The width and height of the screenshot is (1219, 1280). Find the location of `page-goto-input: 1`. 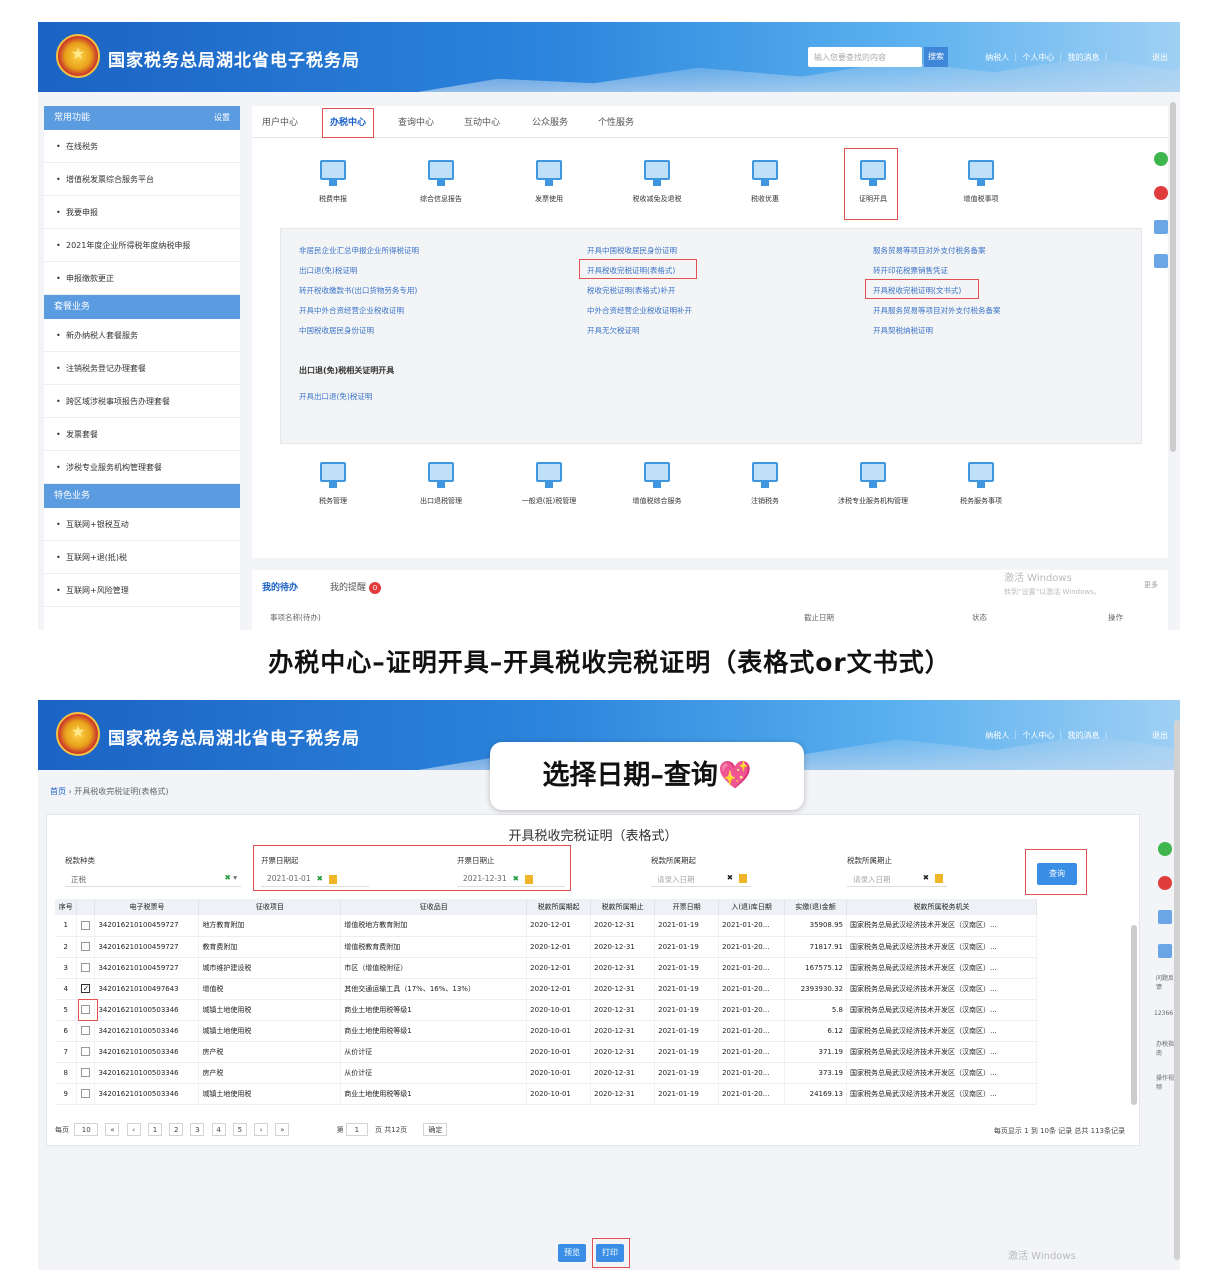

page-goto-input: 1 is located at coordinates (356, 1129).